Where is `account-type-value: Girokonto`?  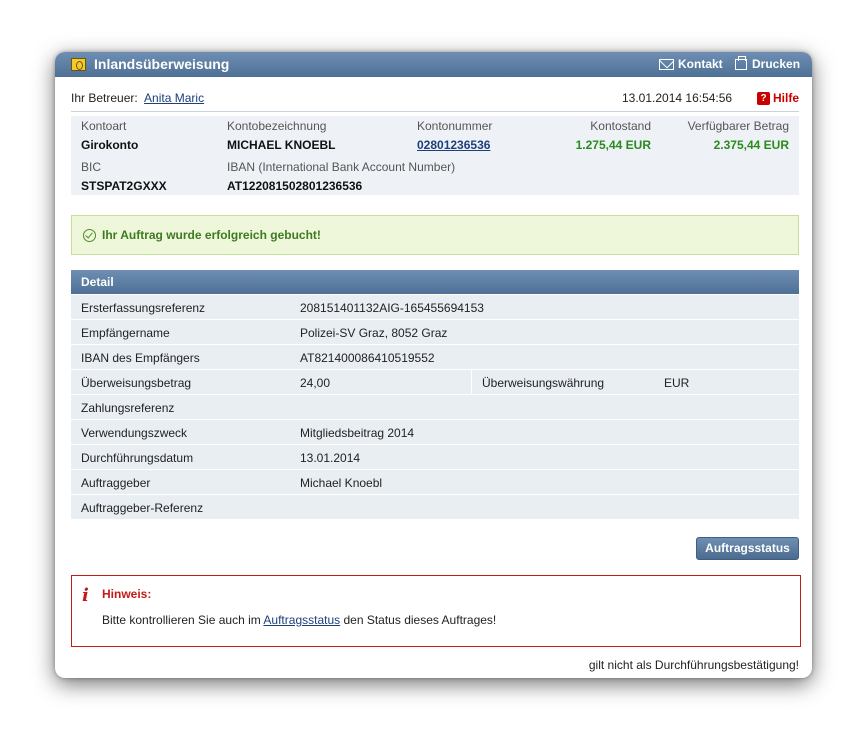
account-type-value: Girokonto is located at coordinates (110, 145).